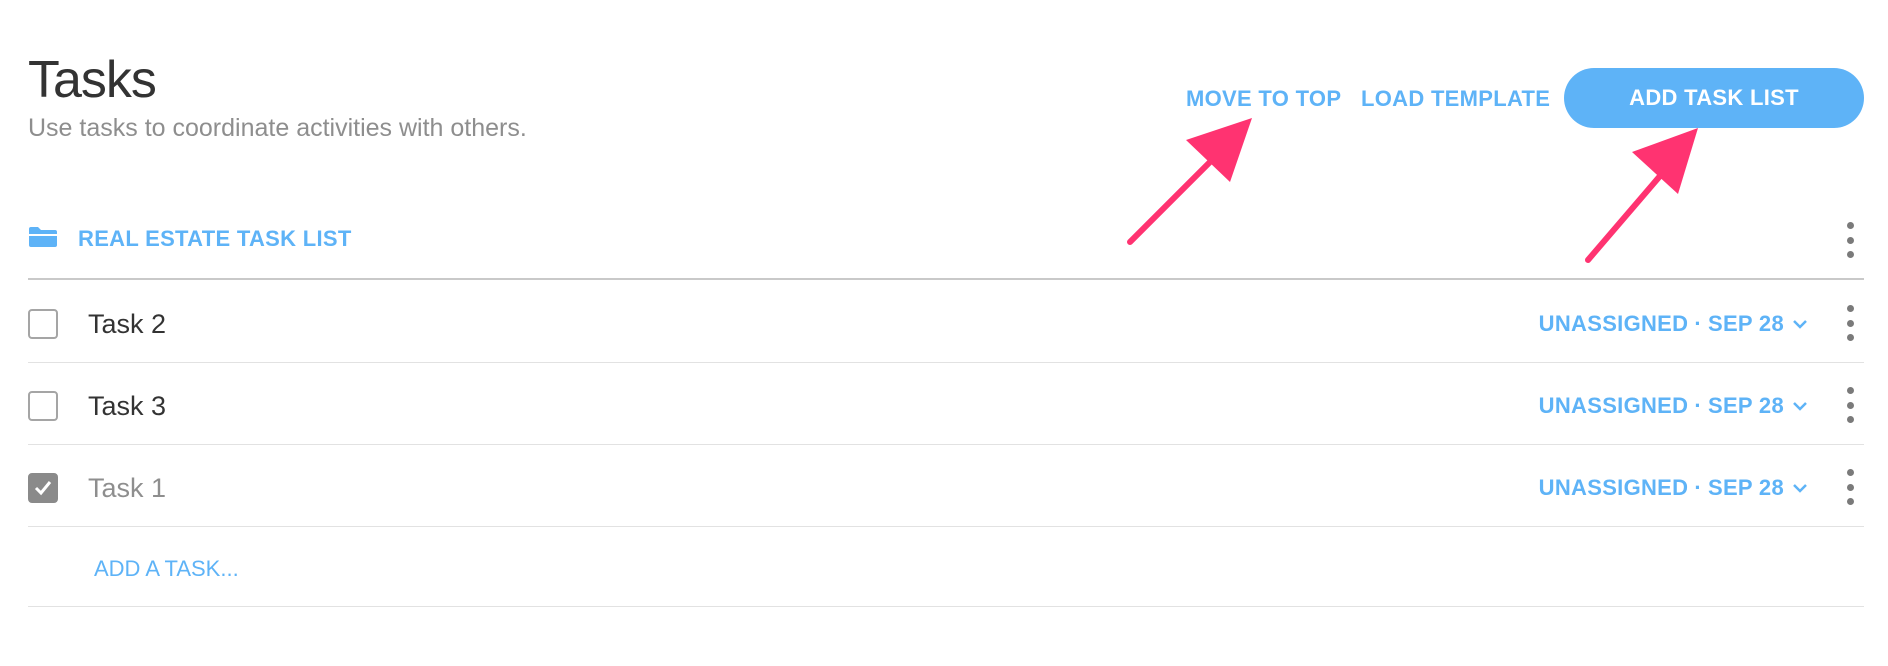 Image resolution: width=1888 pixels, height=666 pixels. I want to click on move-to-top-link: MOVE TO TOP, so click(1263, 99).